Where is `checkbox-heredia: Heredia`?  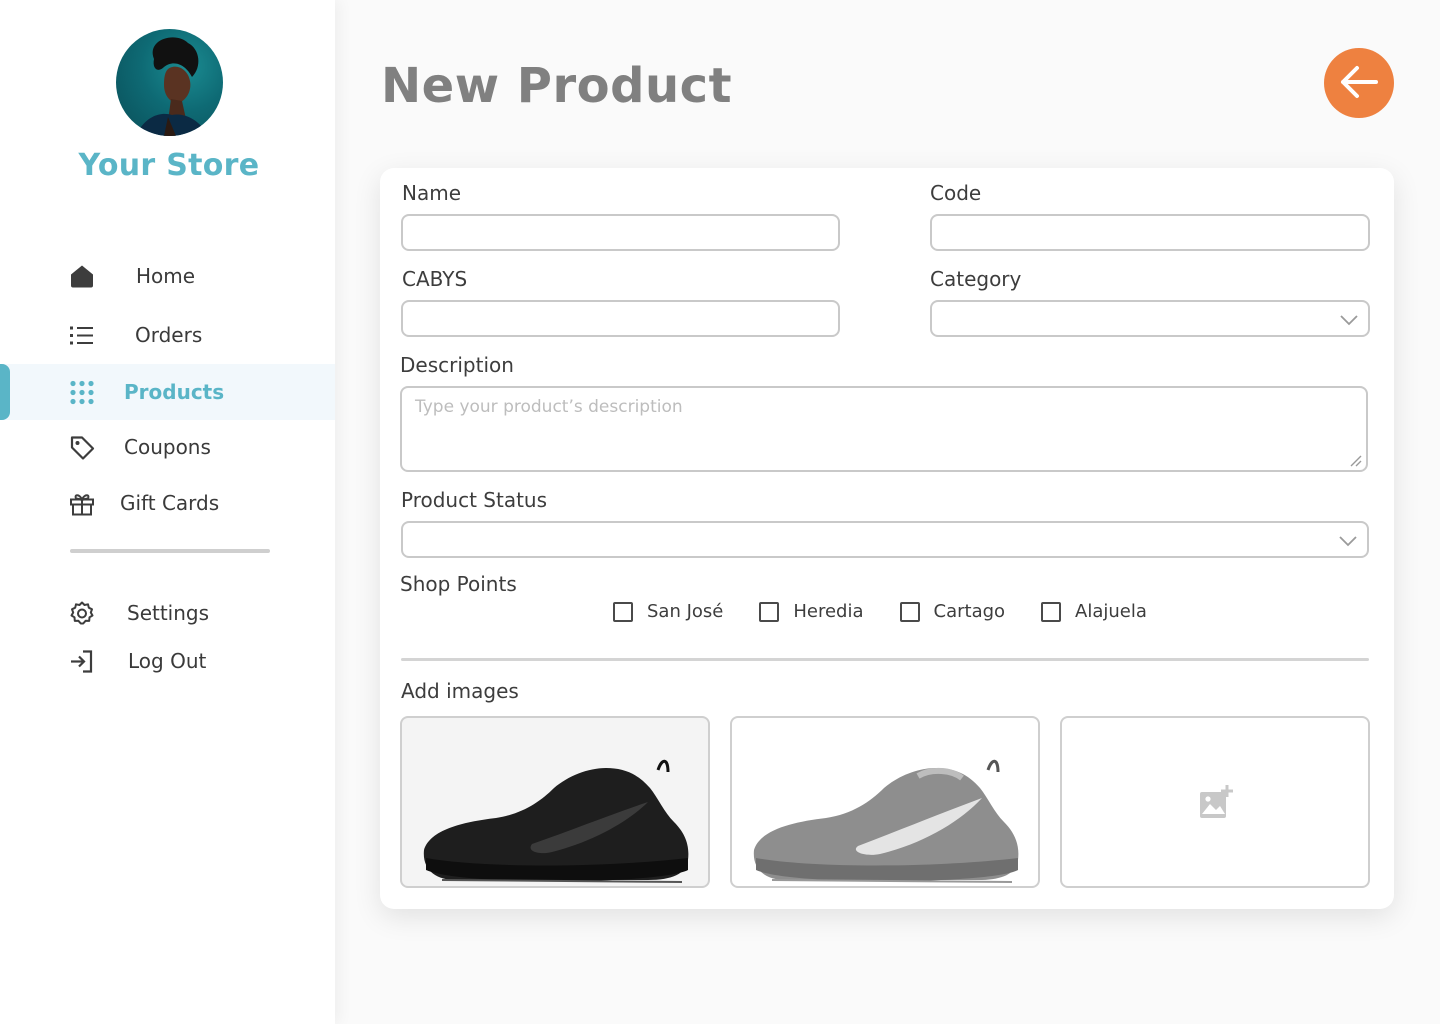 checkbox-heredia: Heredia is located at coordinates (811, 611).